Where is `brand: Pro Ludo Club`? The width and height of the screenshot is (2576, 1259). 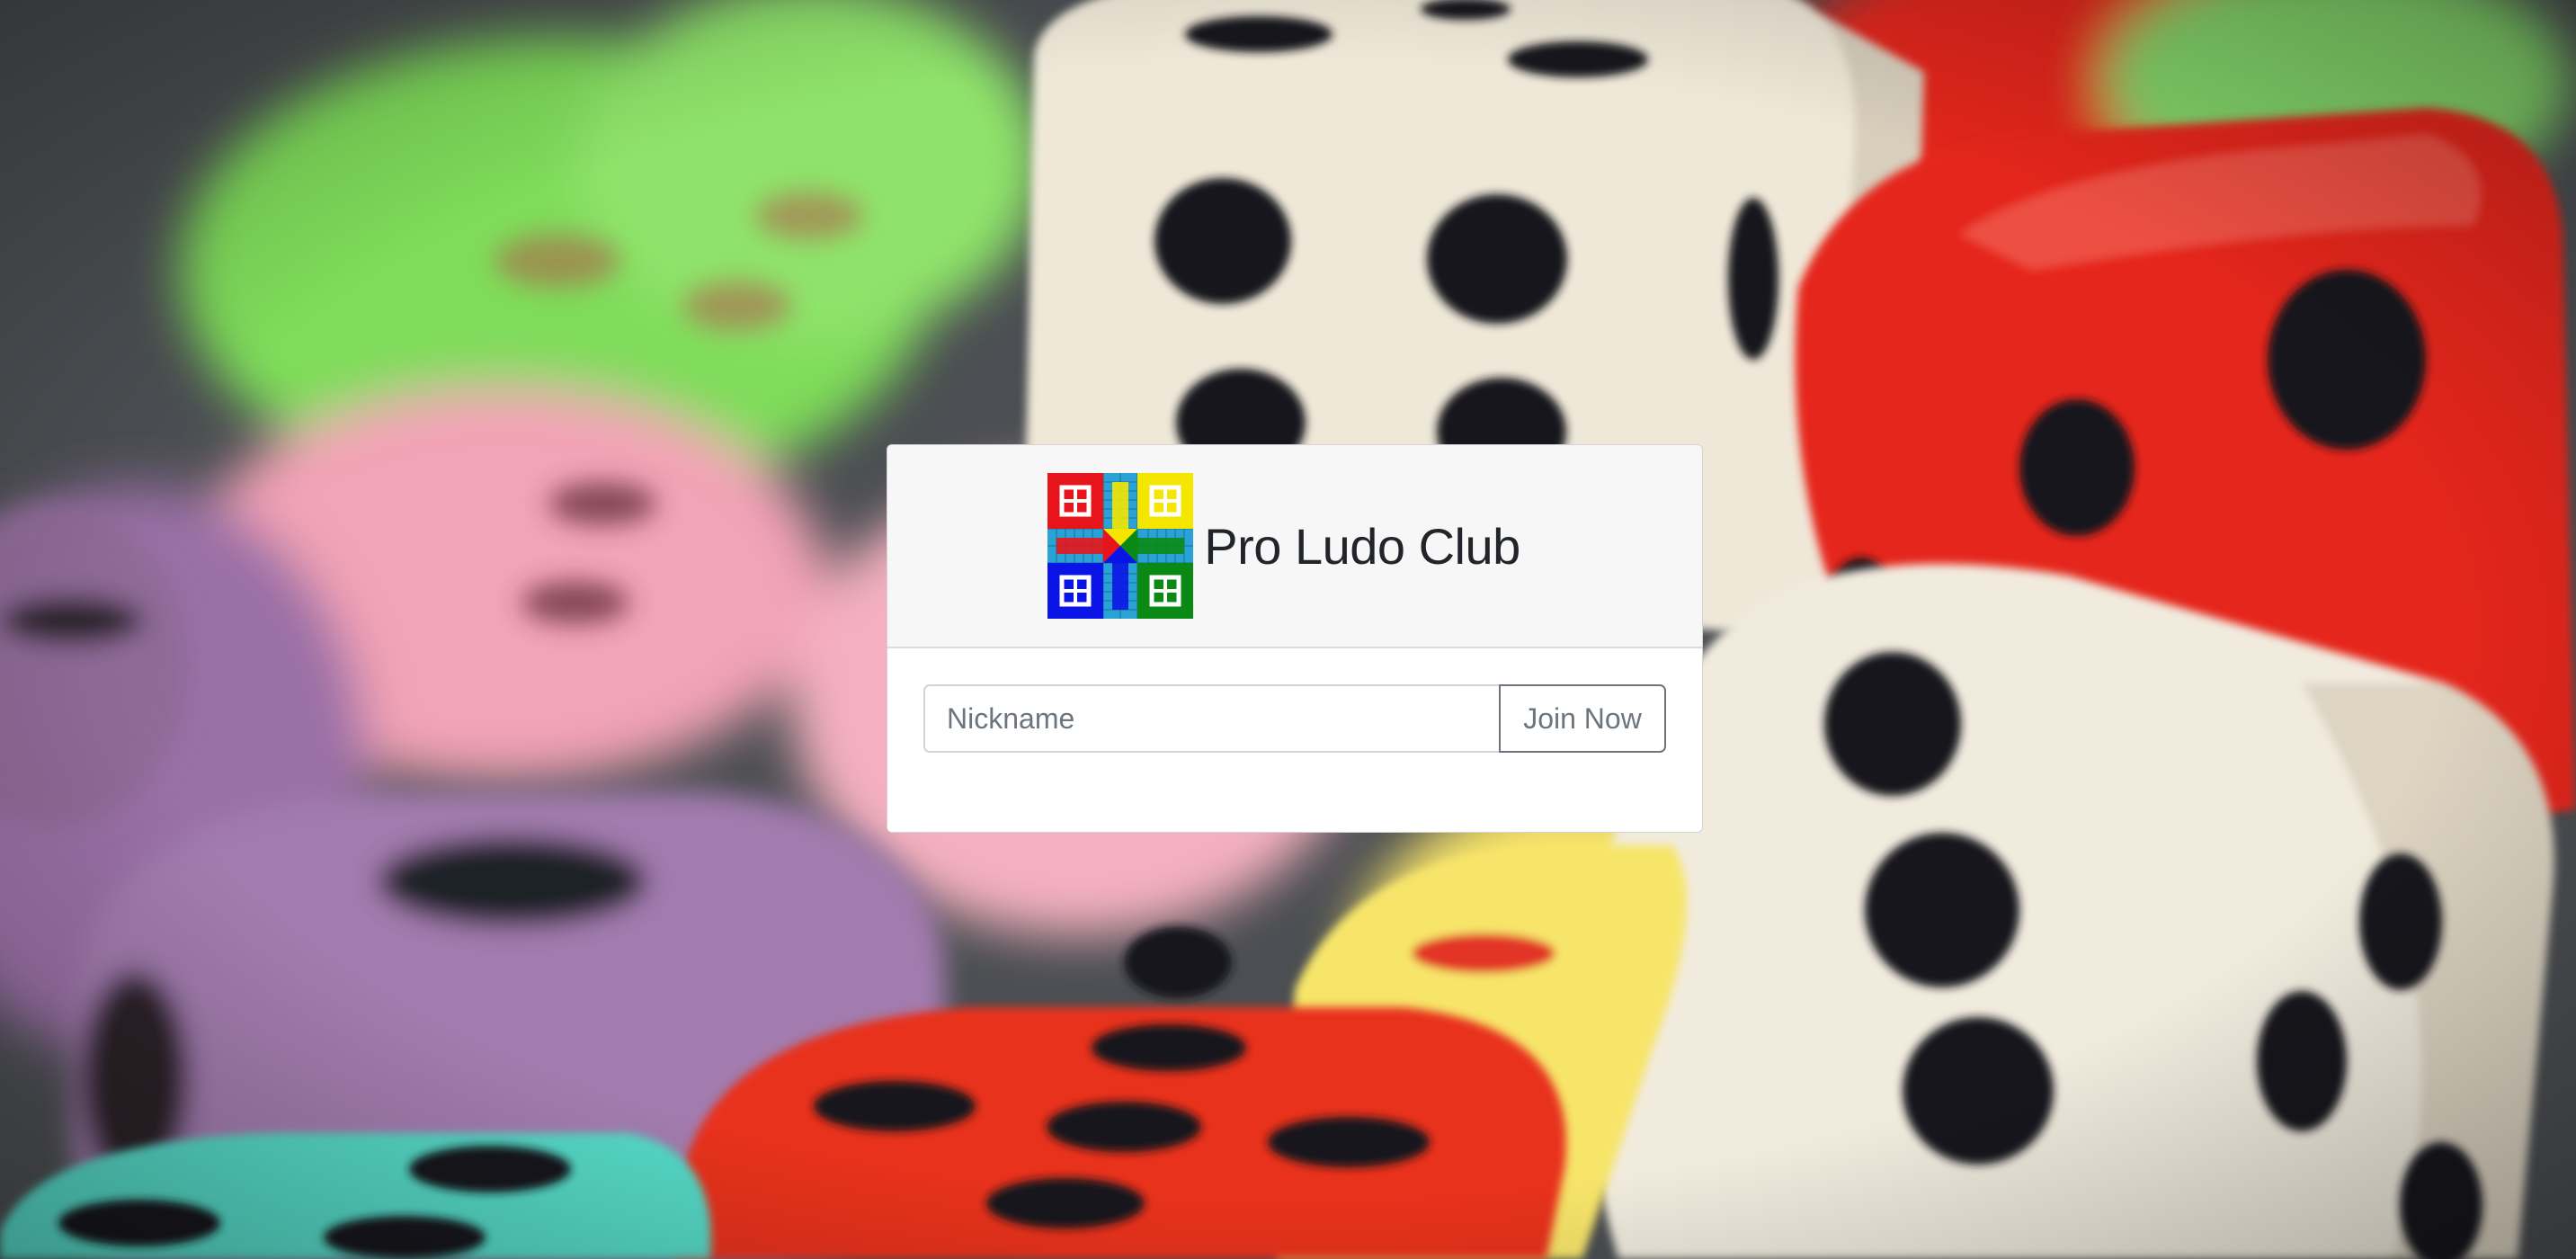 brand: Pro Ludo Club is located at coordinates (1284, 546).